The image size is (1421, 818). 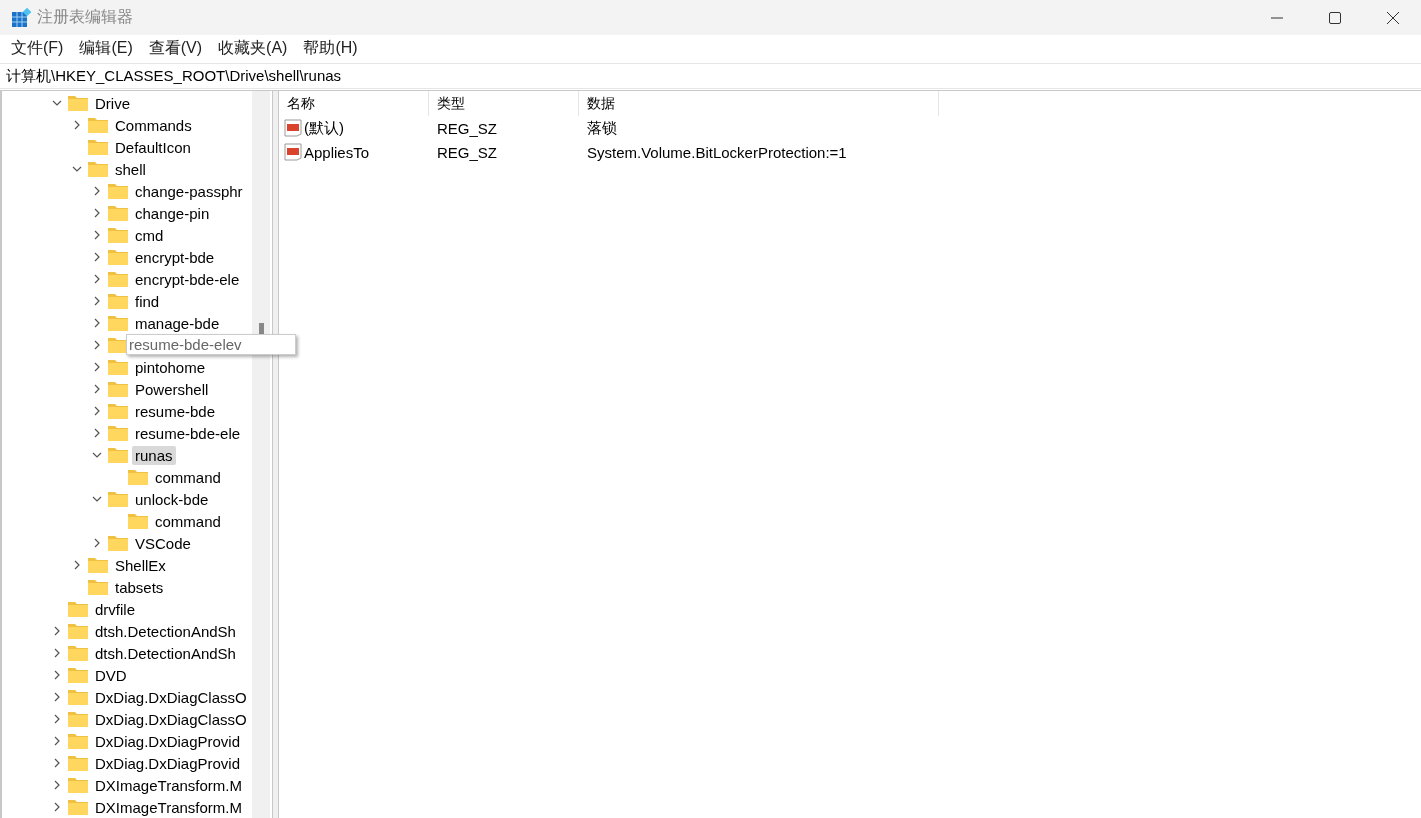 I want to click on table-cell-text: 落锁, so click(x=602, y=128).